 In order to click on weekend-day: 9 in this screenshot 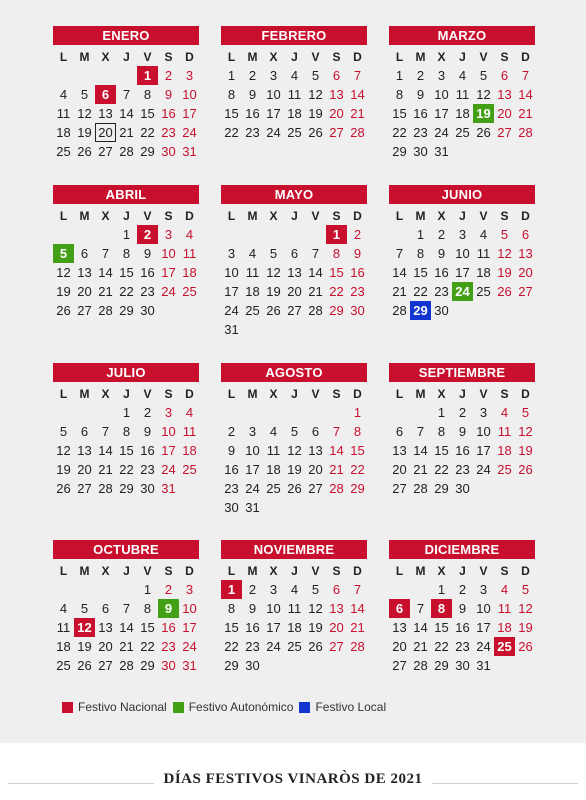, I will do `click(357, 253)`.